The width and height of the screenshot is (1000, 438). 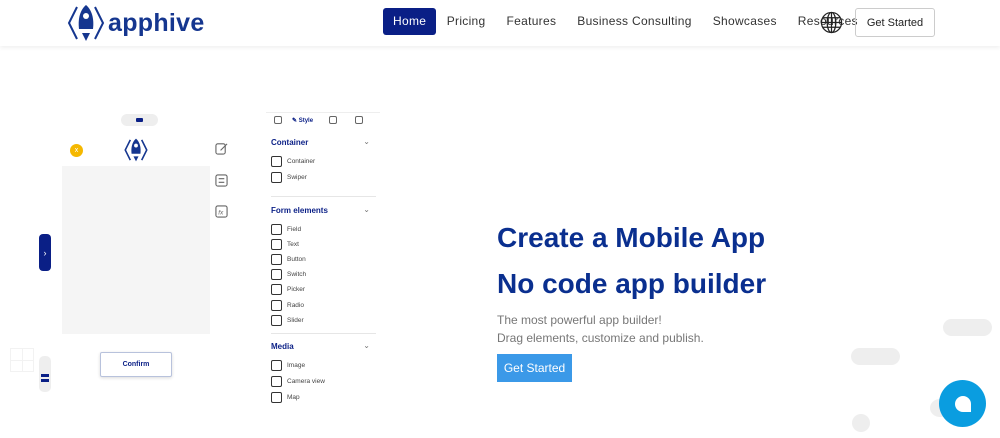 What do you see at coordinates (600, 338) in the screenshot?
I see `hero-line-2: Drag elements, customize and publish.` at bounding box center [600, 338].